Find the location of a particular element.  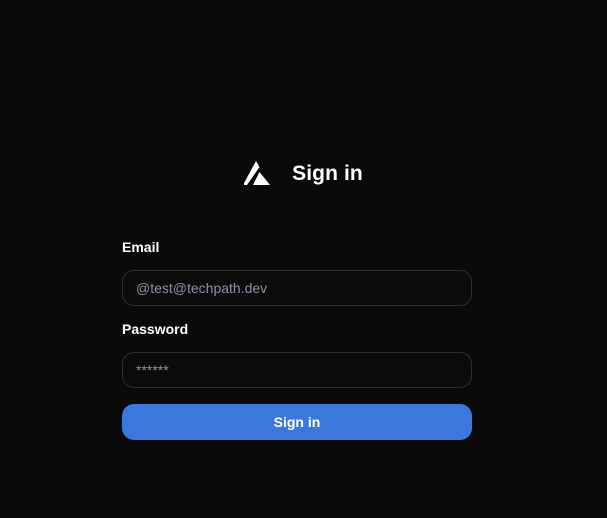

password-field-container is located at coordinates (297, 370).